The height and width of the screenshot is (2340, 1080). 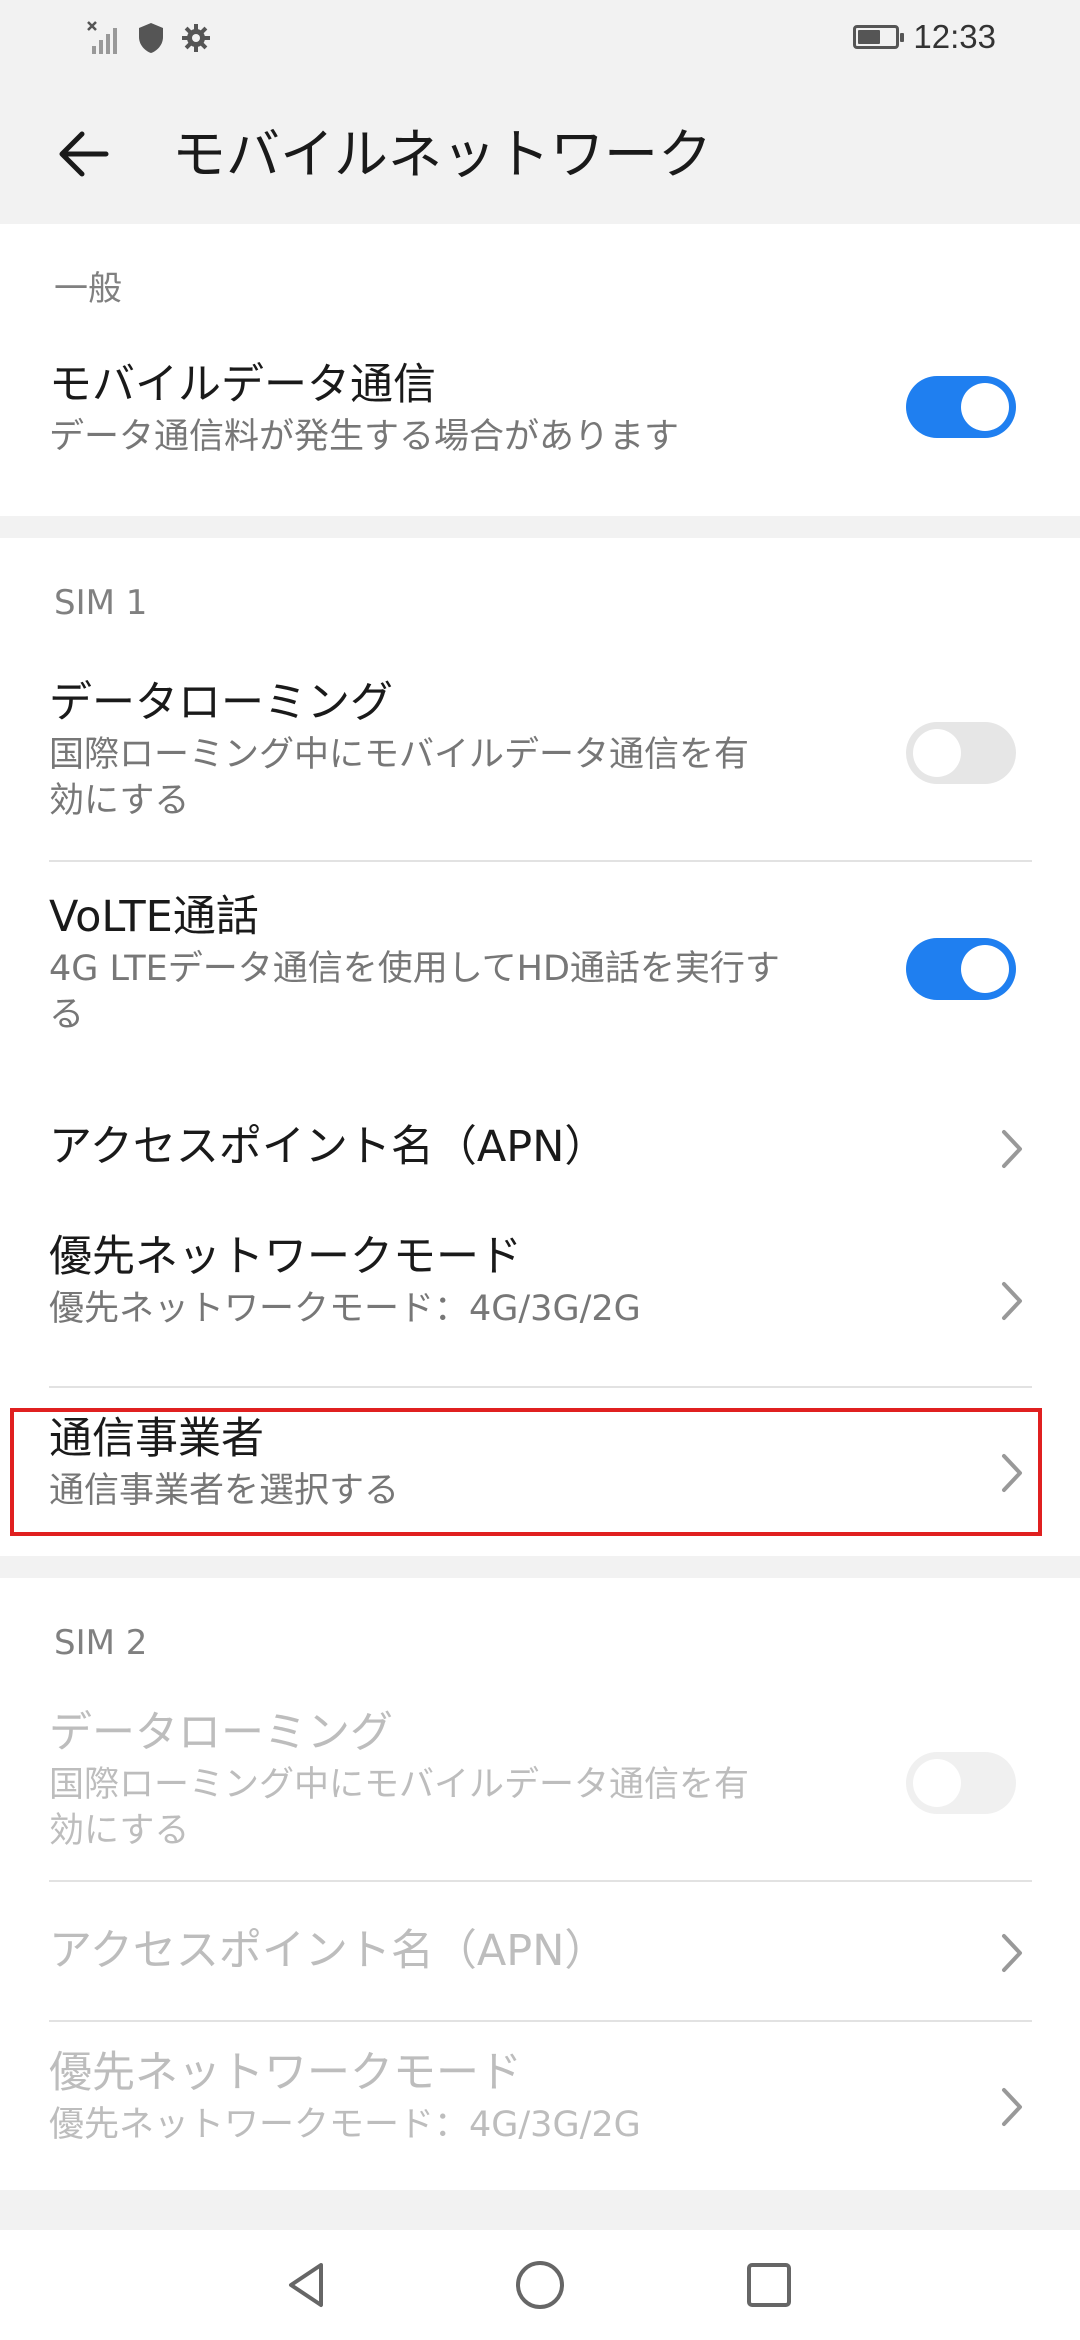 I want to click on volte-title: VoLTE通話, so click(x=154, y=917).